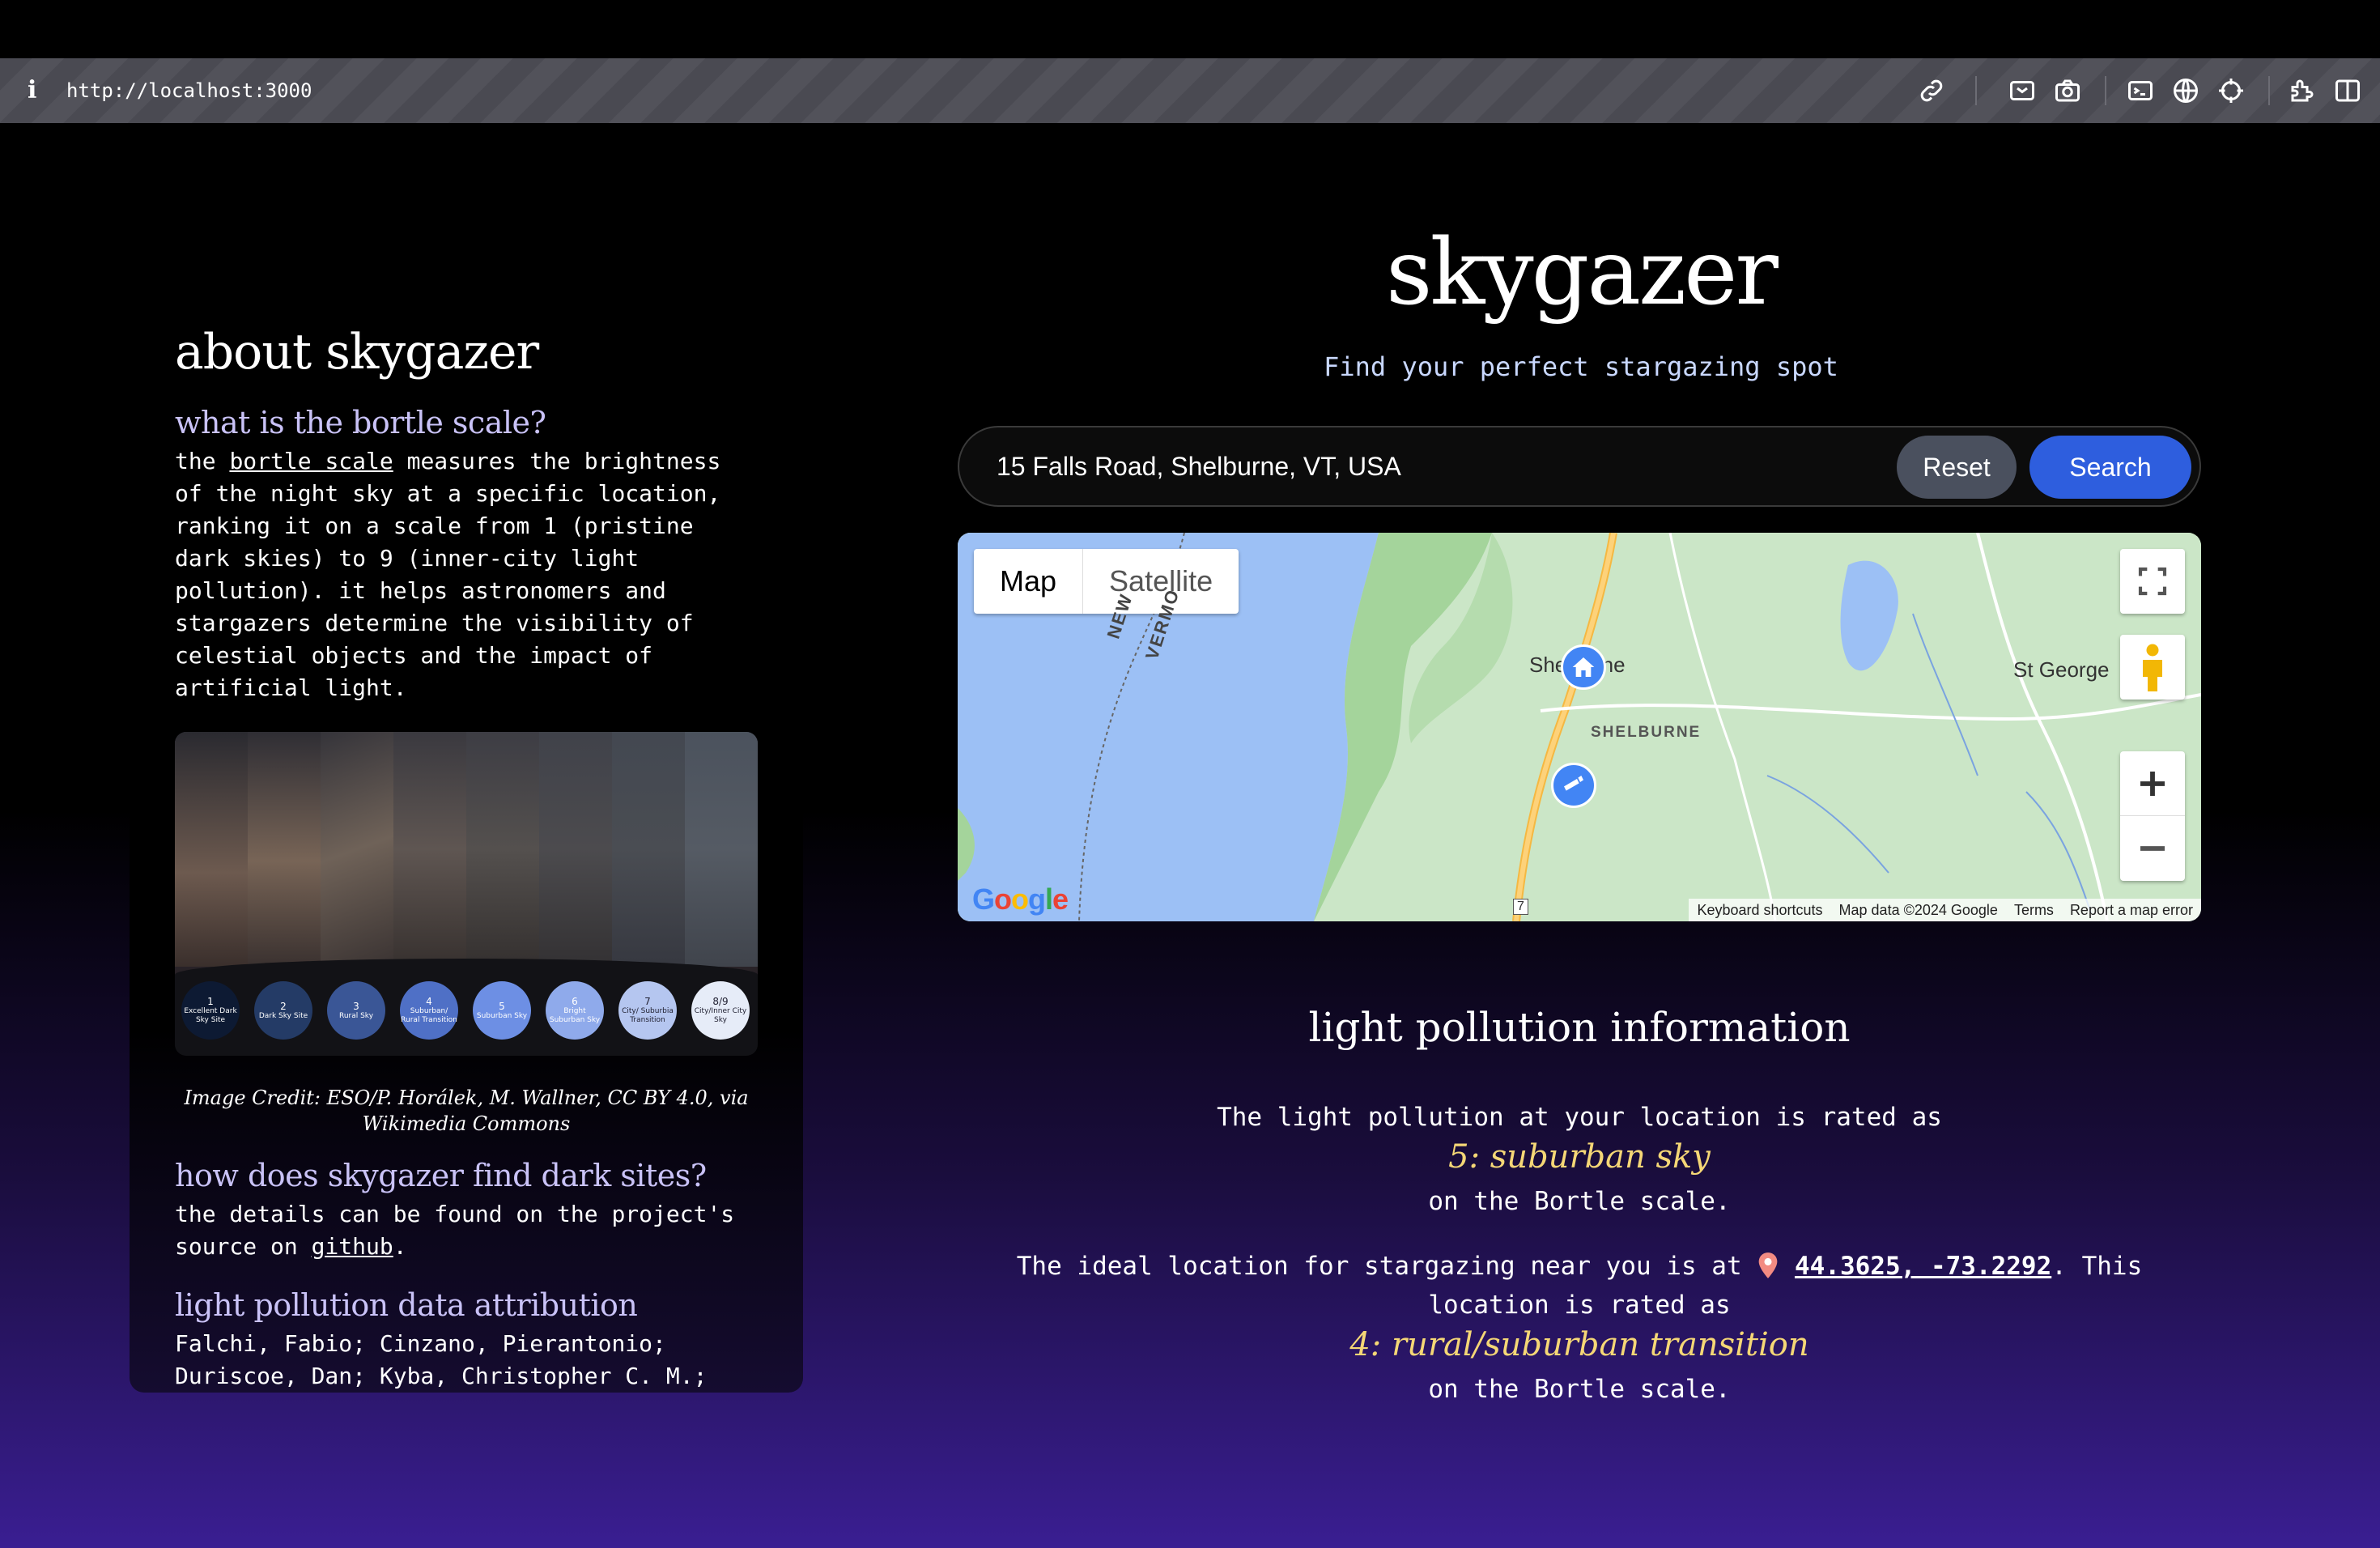  I want to click on route-shield: 7, so click(1520, 907).